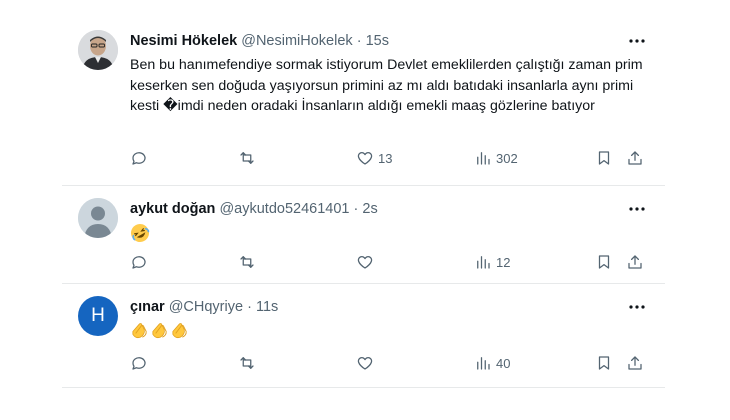  I want to click on author-handle: @CHqyriye, so click(206, 307).